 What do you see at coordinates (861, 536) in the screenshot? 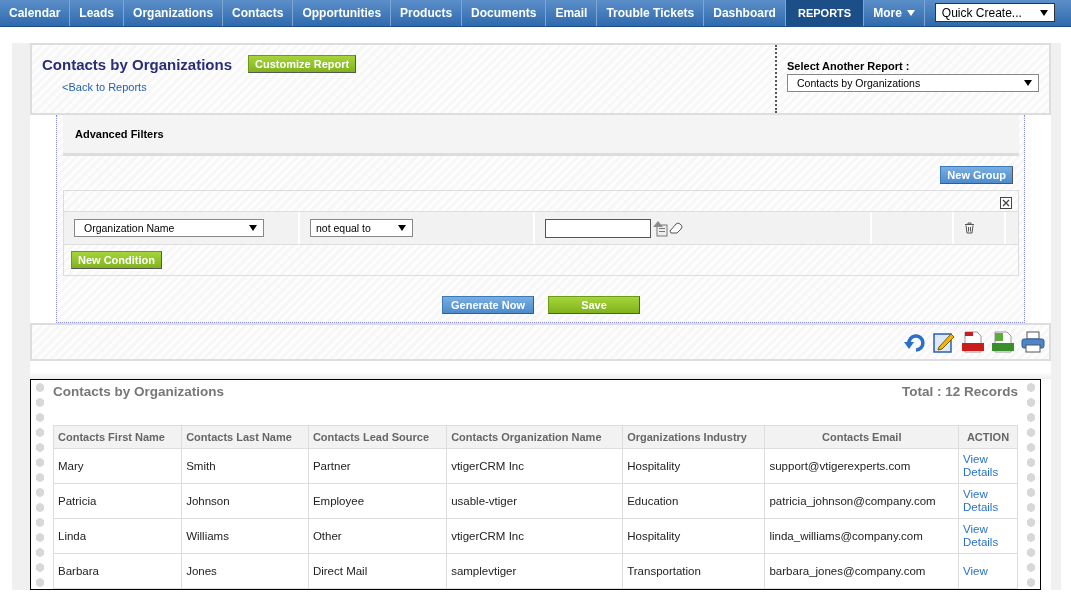
I see `table-cell: linda_williams@company.com` at bounding box center [861, 536].